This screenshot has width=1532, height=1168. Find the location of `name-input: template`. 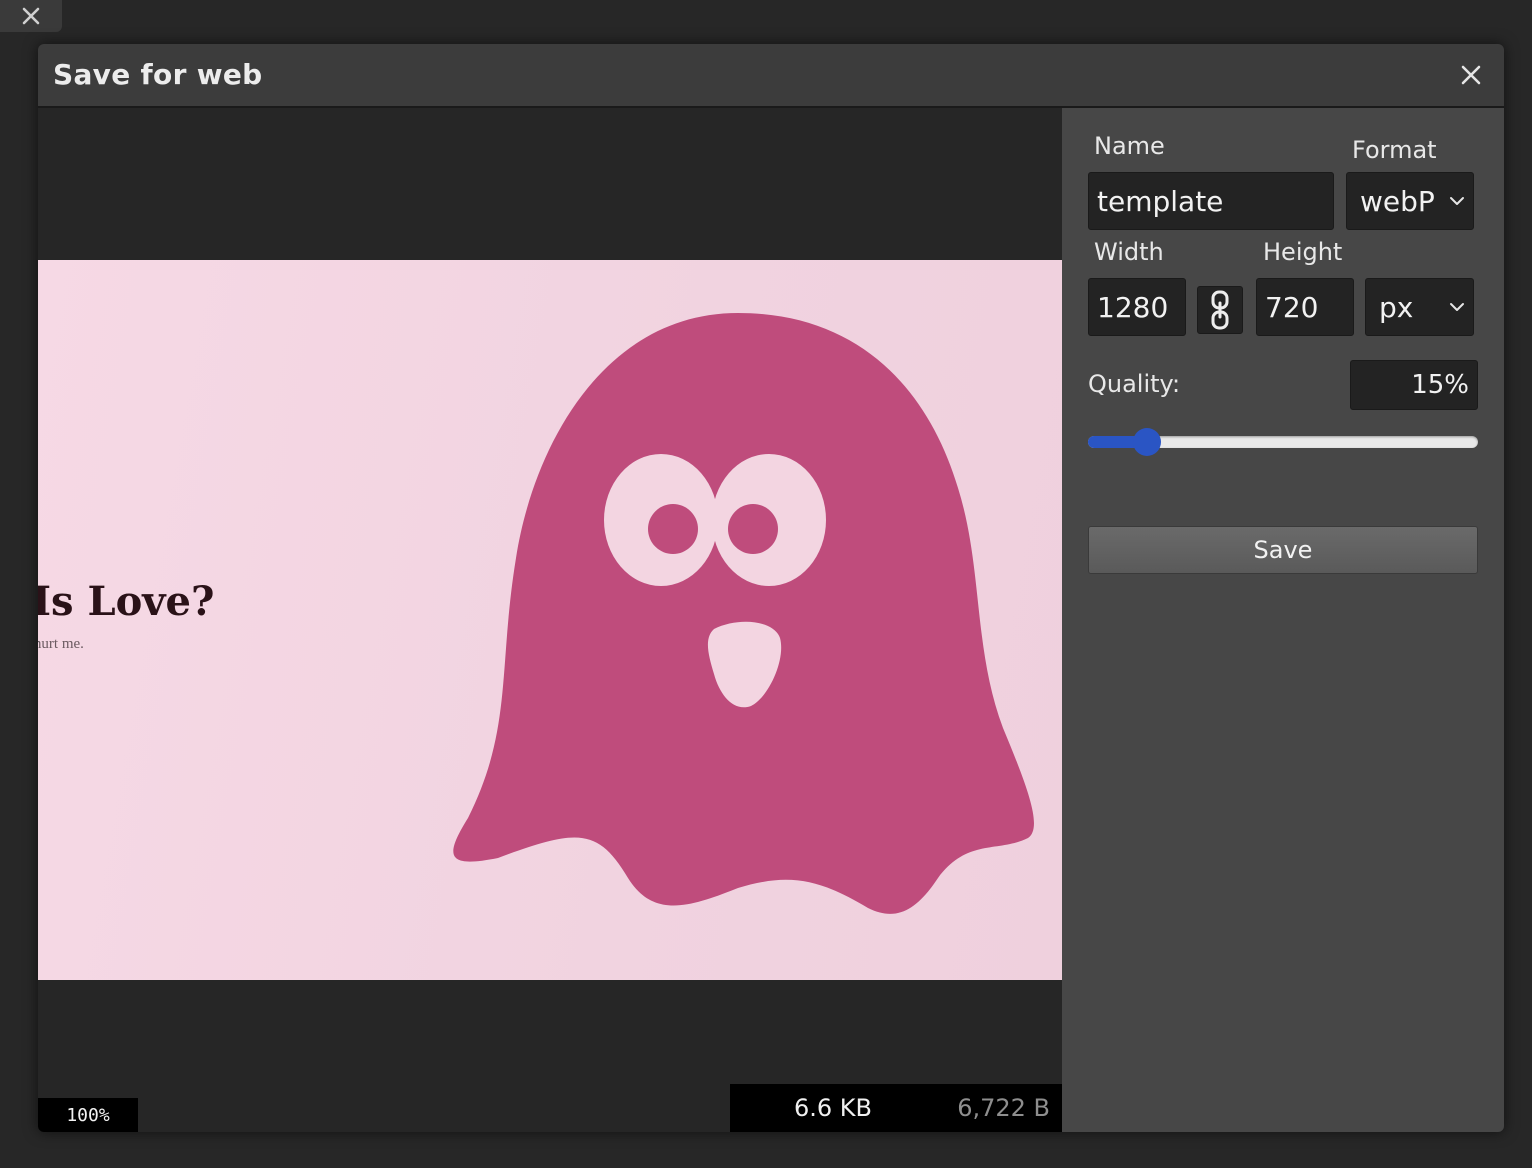

name-input: template is located at coordinates (1211, 201).